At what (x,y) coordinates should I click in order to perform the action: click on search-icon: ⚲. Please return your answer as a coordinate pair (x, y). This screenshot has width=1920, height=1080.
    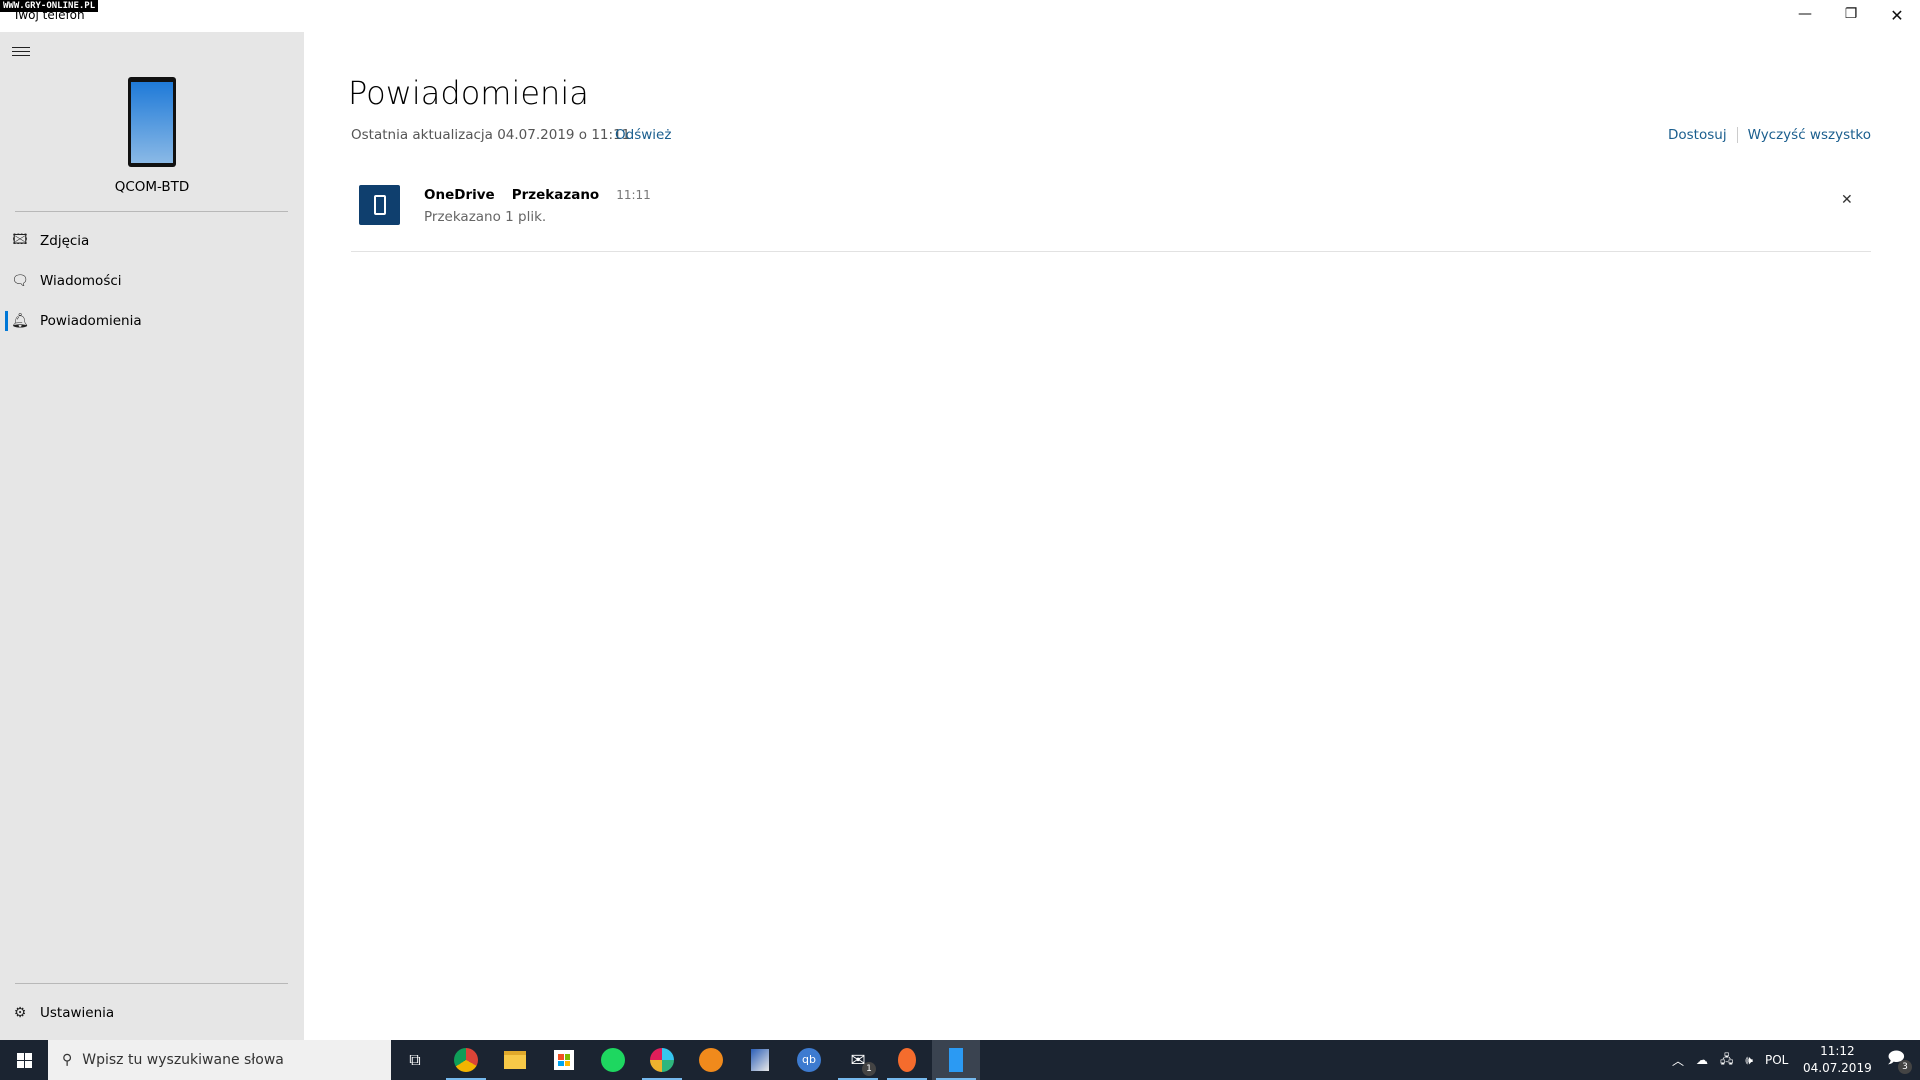
    Looking at the image, I should click on (67, 1060).